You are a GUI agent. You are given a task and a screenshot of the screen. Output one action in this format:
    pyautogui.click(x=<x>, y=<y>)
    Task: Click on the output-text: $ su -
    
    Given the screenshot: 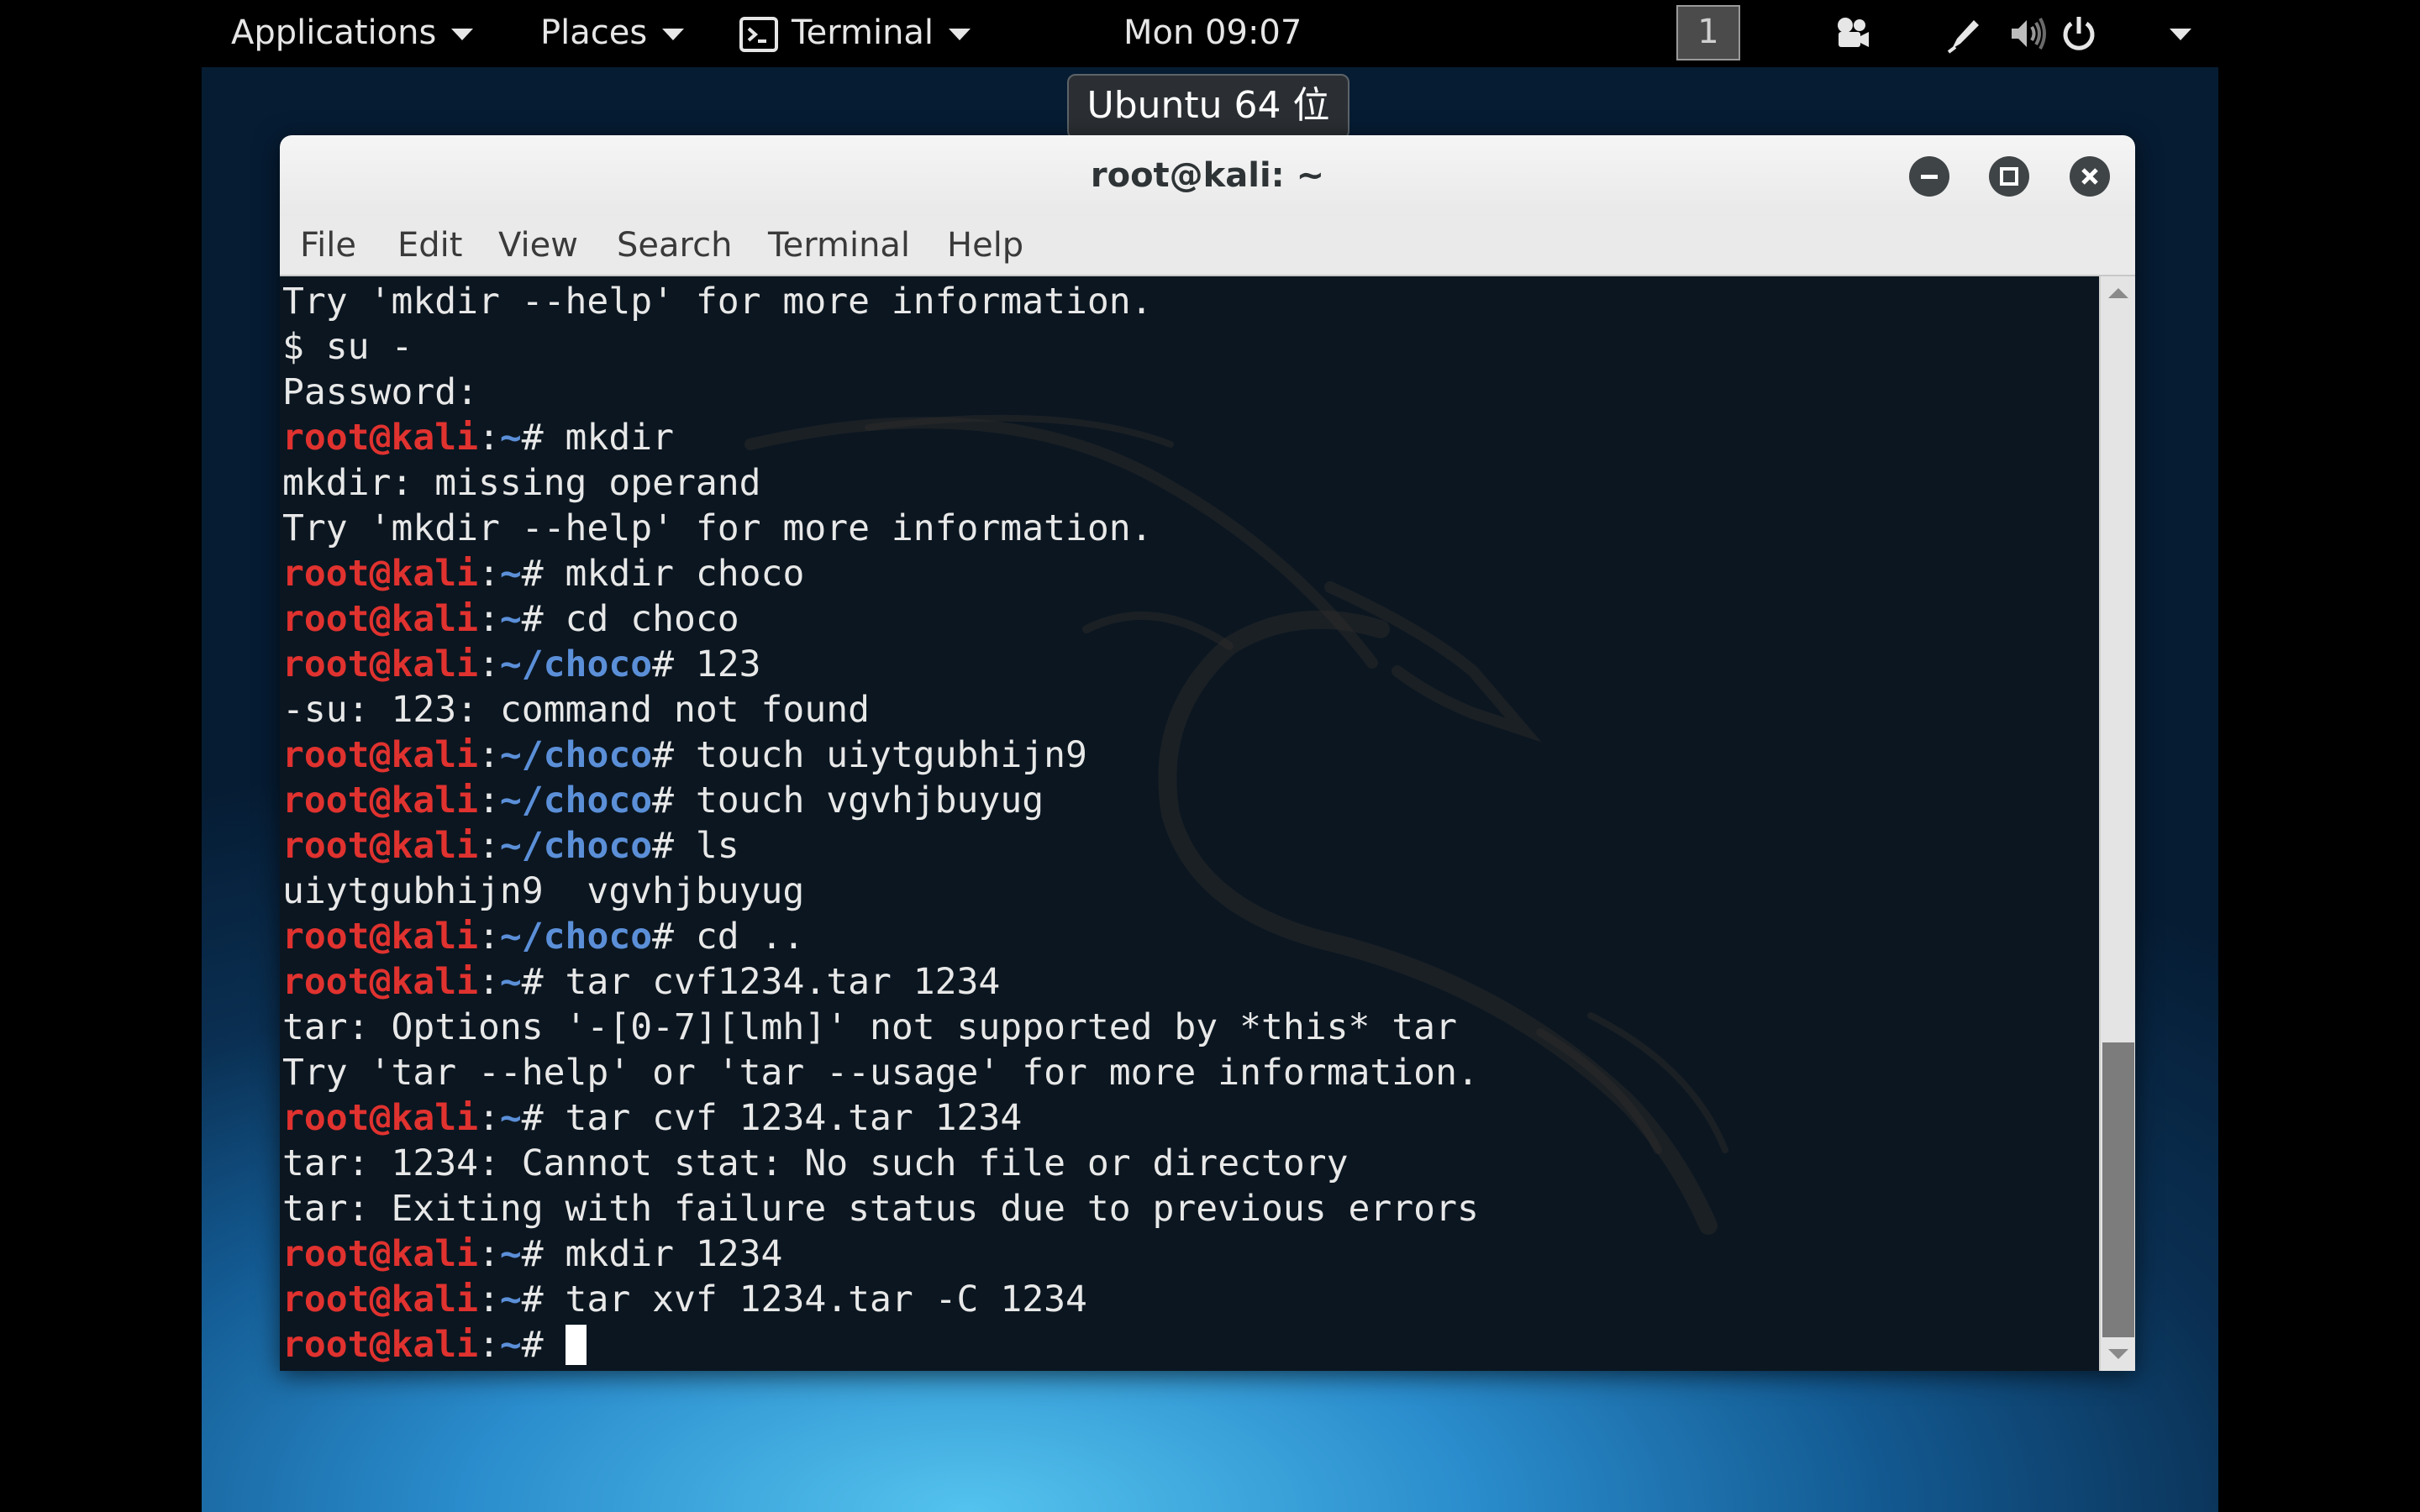 What is the action you would take?
    pyautogui.click(x=347, y=347)
    